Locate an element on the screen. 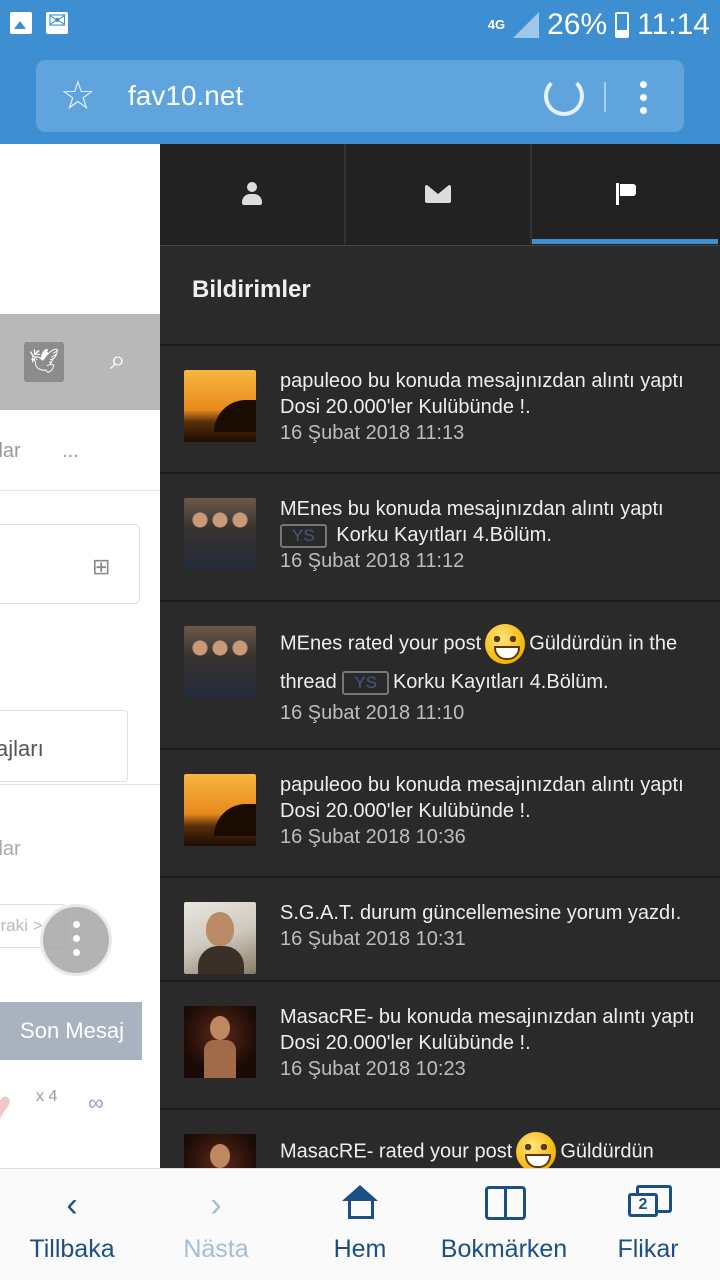 The width and height of the screenshot is (720, 1280). section-title-partial: ajları is located at coordinates (22, 748).